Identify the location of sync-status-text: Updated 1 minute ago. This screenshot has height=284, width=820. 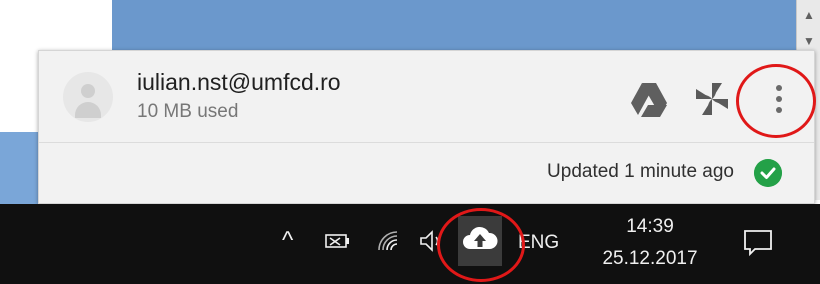
(640, 171).